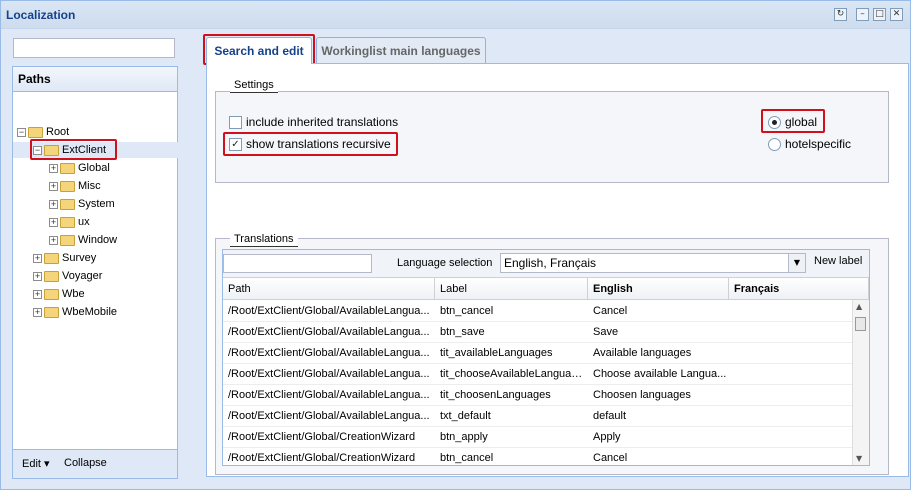 This screenshot has height=490, width=911. I want to click on tree-node-survey: + Survey, so click(64, 258).